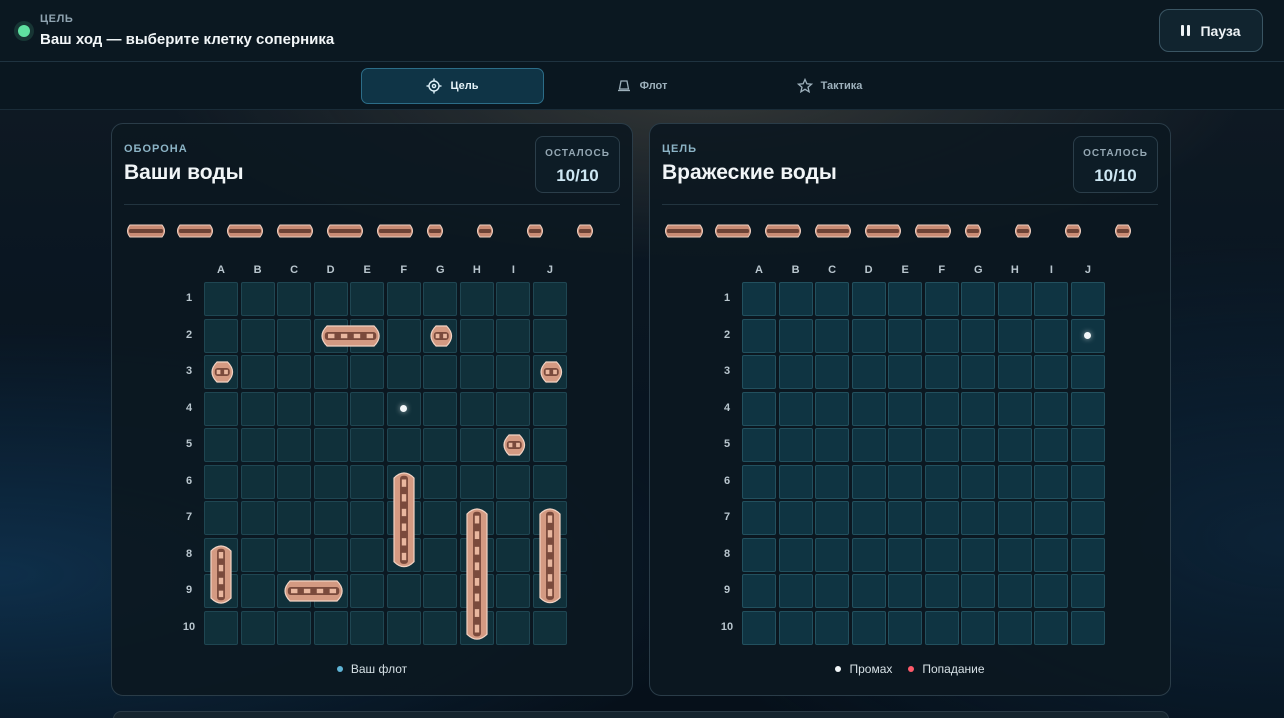  I want to click on tab-target: Цель, so click(452, 86).